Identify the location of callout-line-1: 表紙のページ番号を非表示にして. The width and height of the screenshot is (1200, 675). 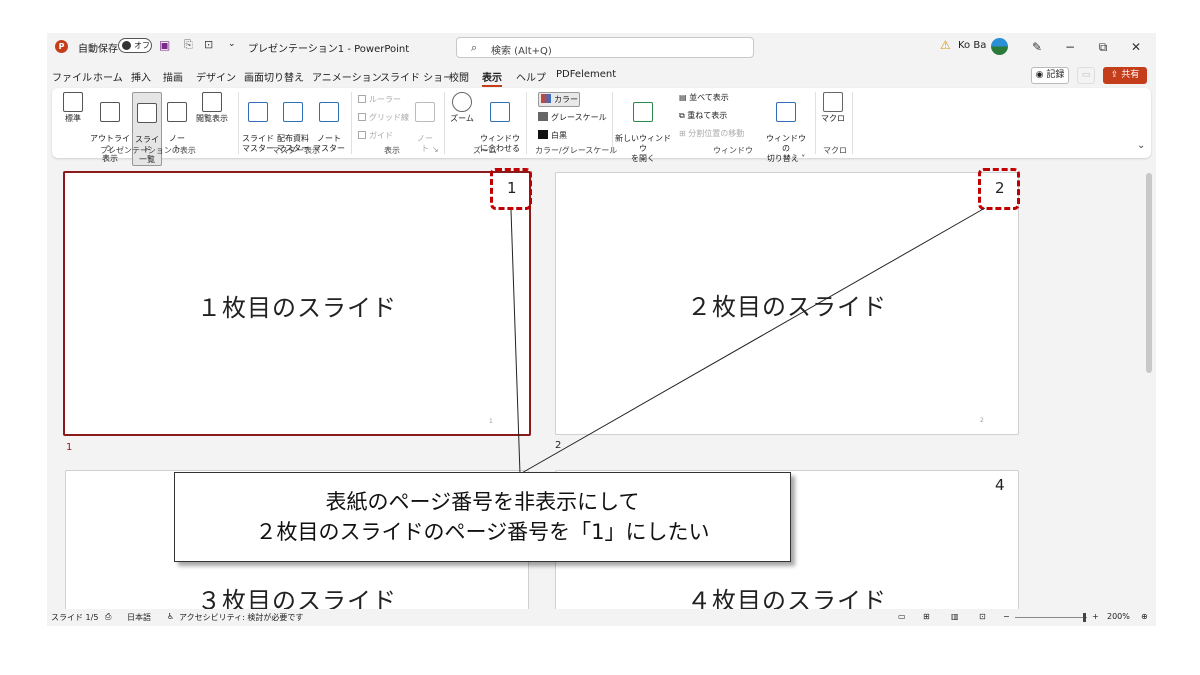
(482, 502).